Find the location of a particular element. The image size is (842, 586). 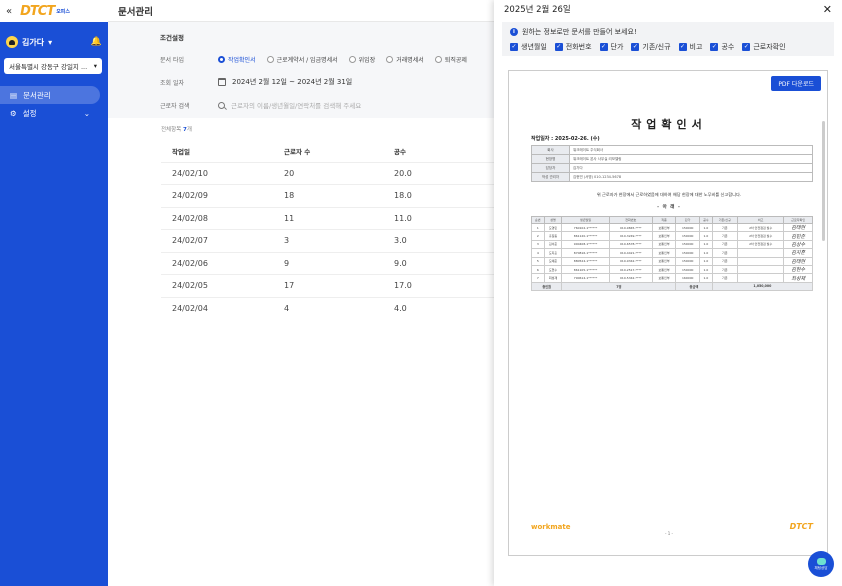

total-suffix: 개 is located at coordinates (189, 130).